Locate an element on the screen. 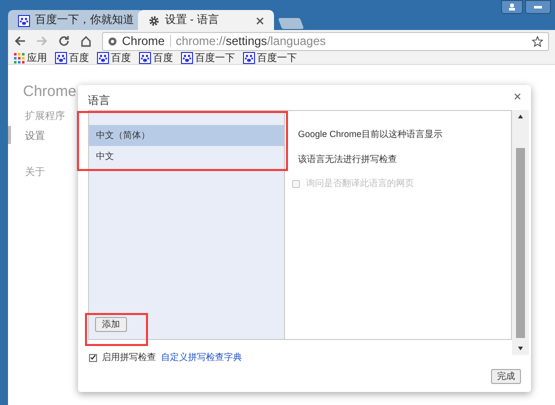  new-tab-button is located at coordinates (291, 23).